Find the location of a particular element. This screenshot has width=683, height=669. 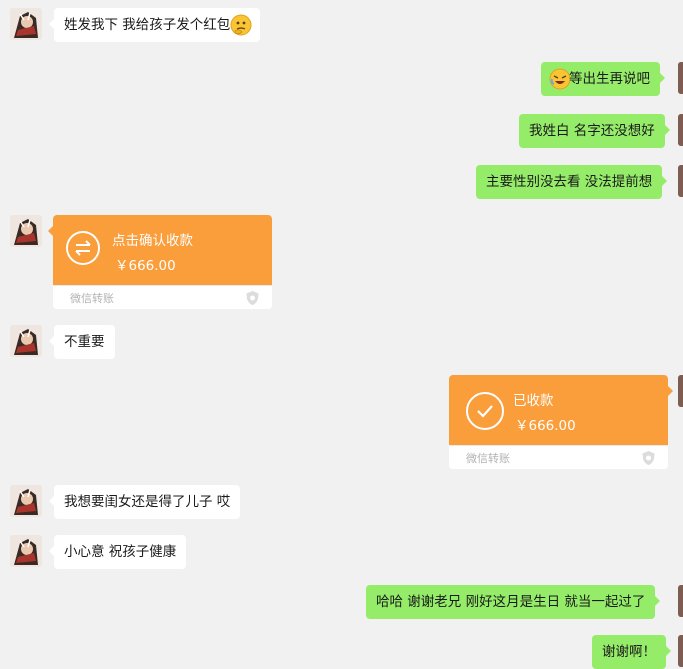

message-bubble: 我姓白 名字还没想好 is located at coordinates (594, 131).